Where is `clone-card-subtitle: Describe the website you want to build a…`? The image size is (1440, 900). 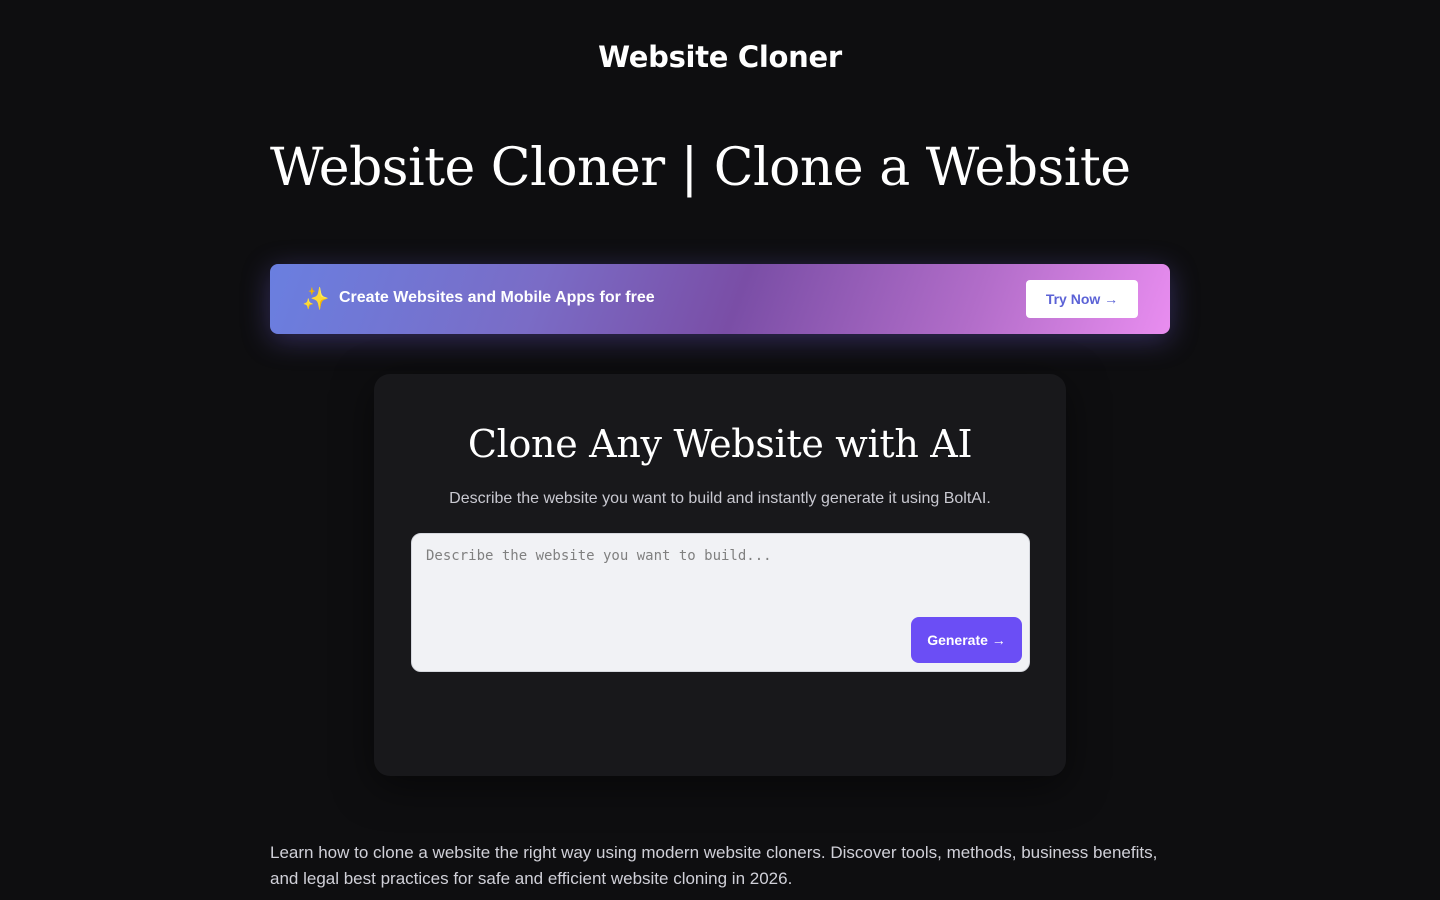
clone-card-subtitle: Describe the website you want to build a… is located at coordinates (720, 498).